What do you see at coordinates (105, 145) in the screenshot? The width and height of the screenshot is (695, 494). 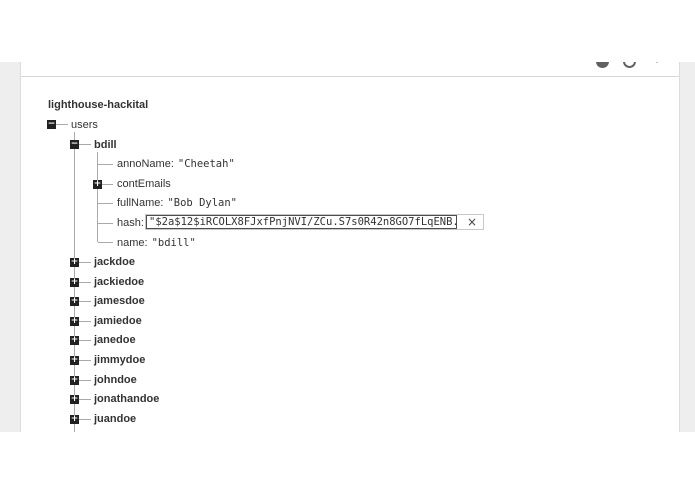 I see `user-node-bdill: bdill` at bounding box center [105, 145].